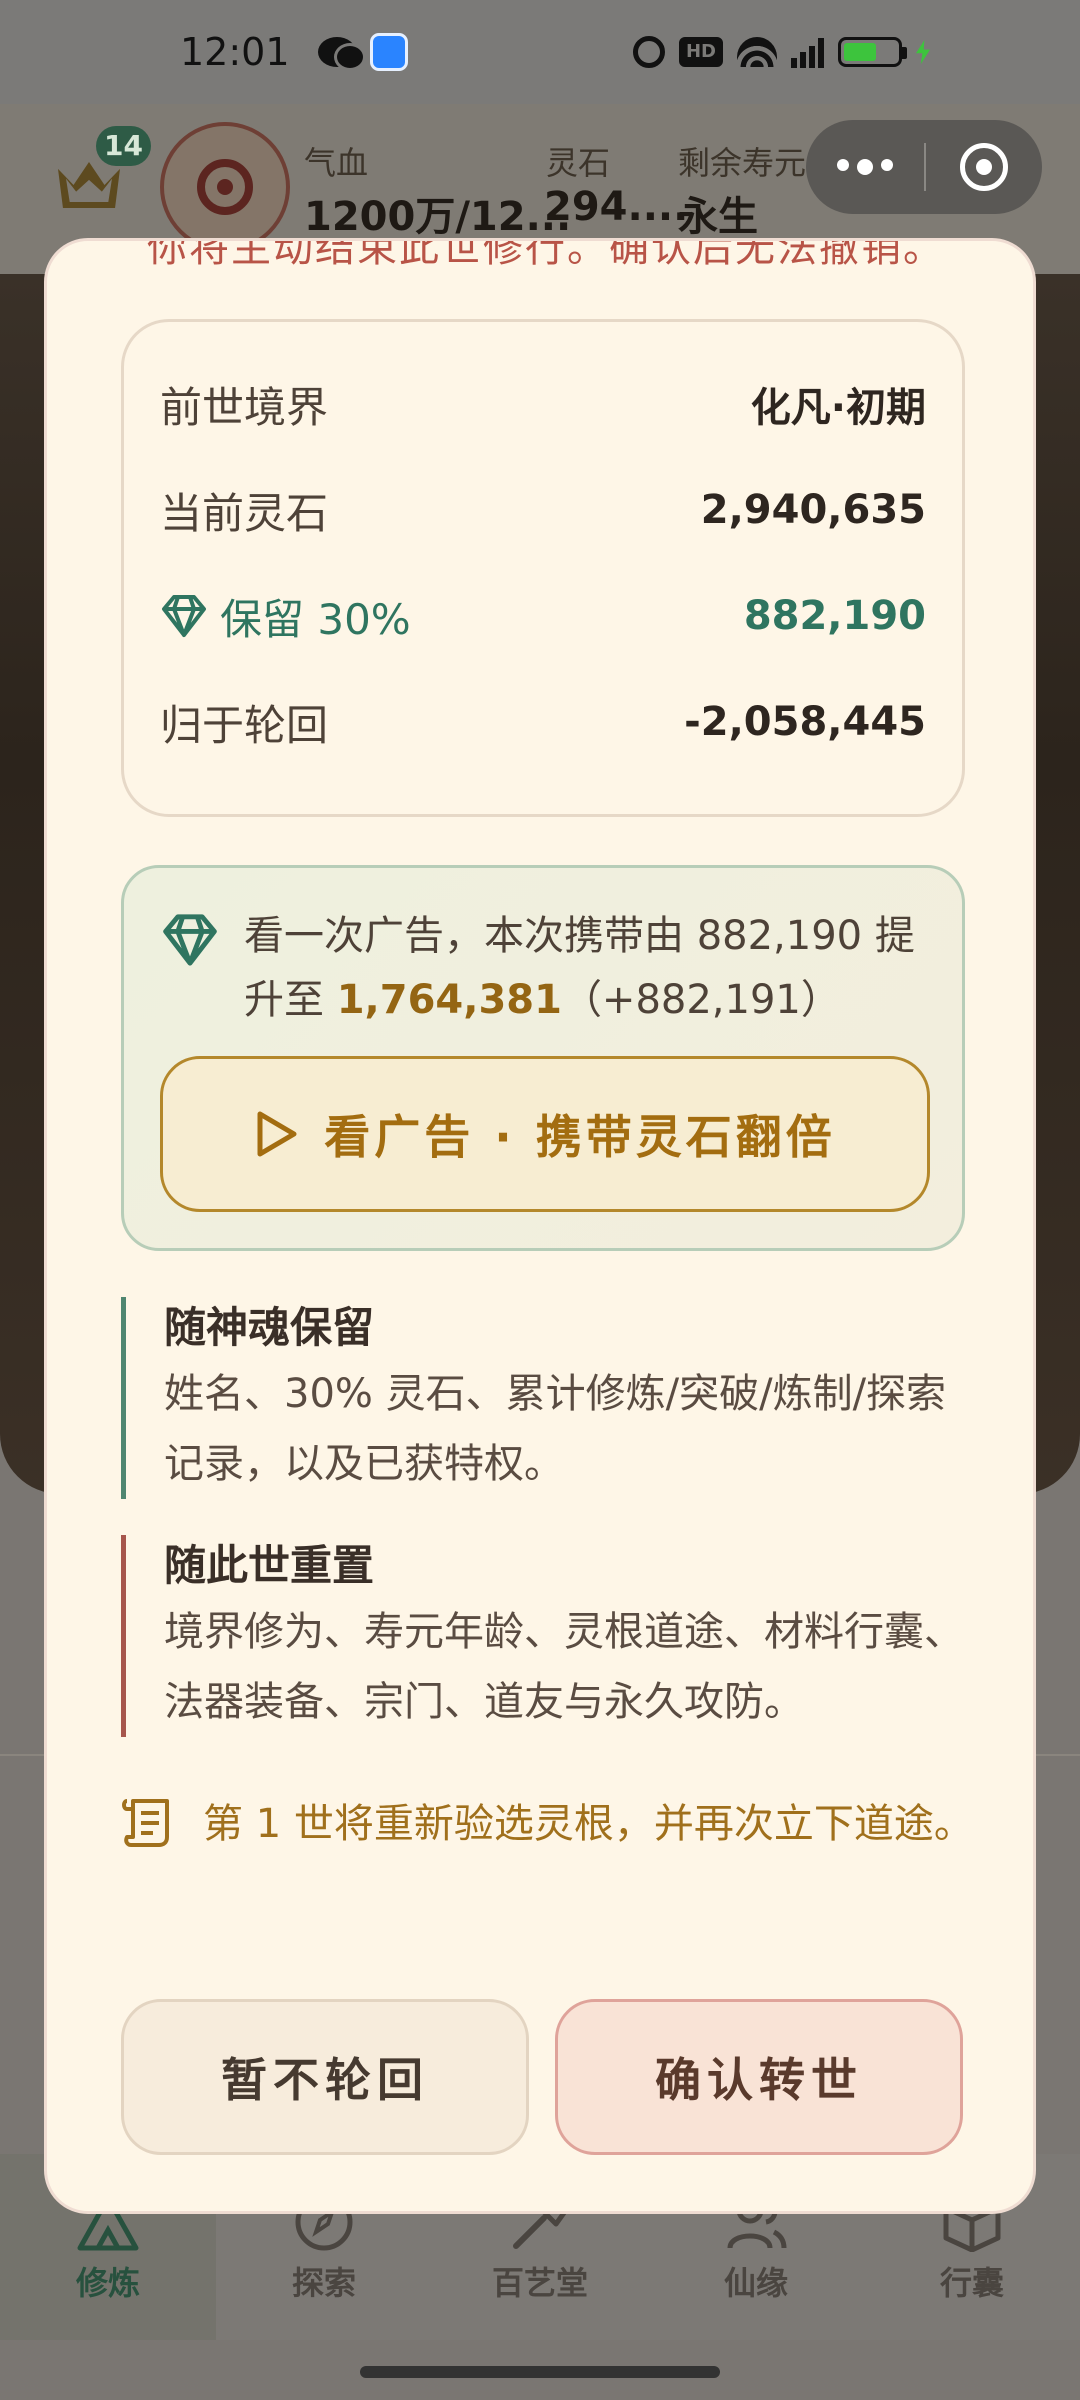 This screenshot has height=2400, width=1080. I want to click on summary-value: -2,058,445, so click(805, 722).